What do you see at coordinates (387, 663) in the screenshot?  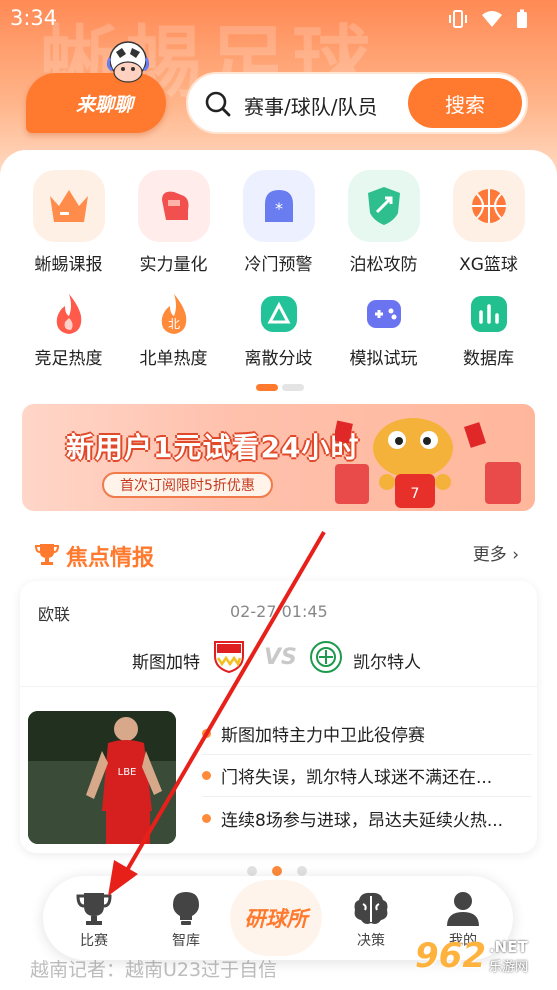 I see `away-team: 凯尔特人` at bounding box center [387, 663].